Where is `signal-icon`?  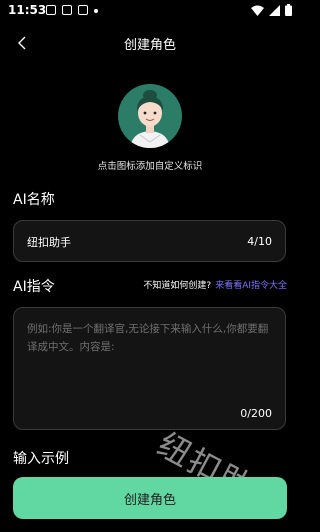 signal-icon is located at coordinates (274, 10).